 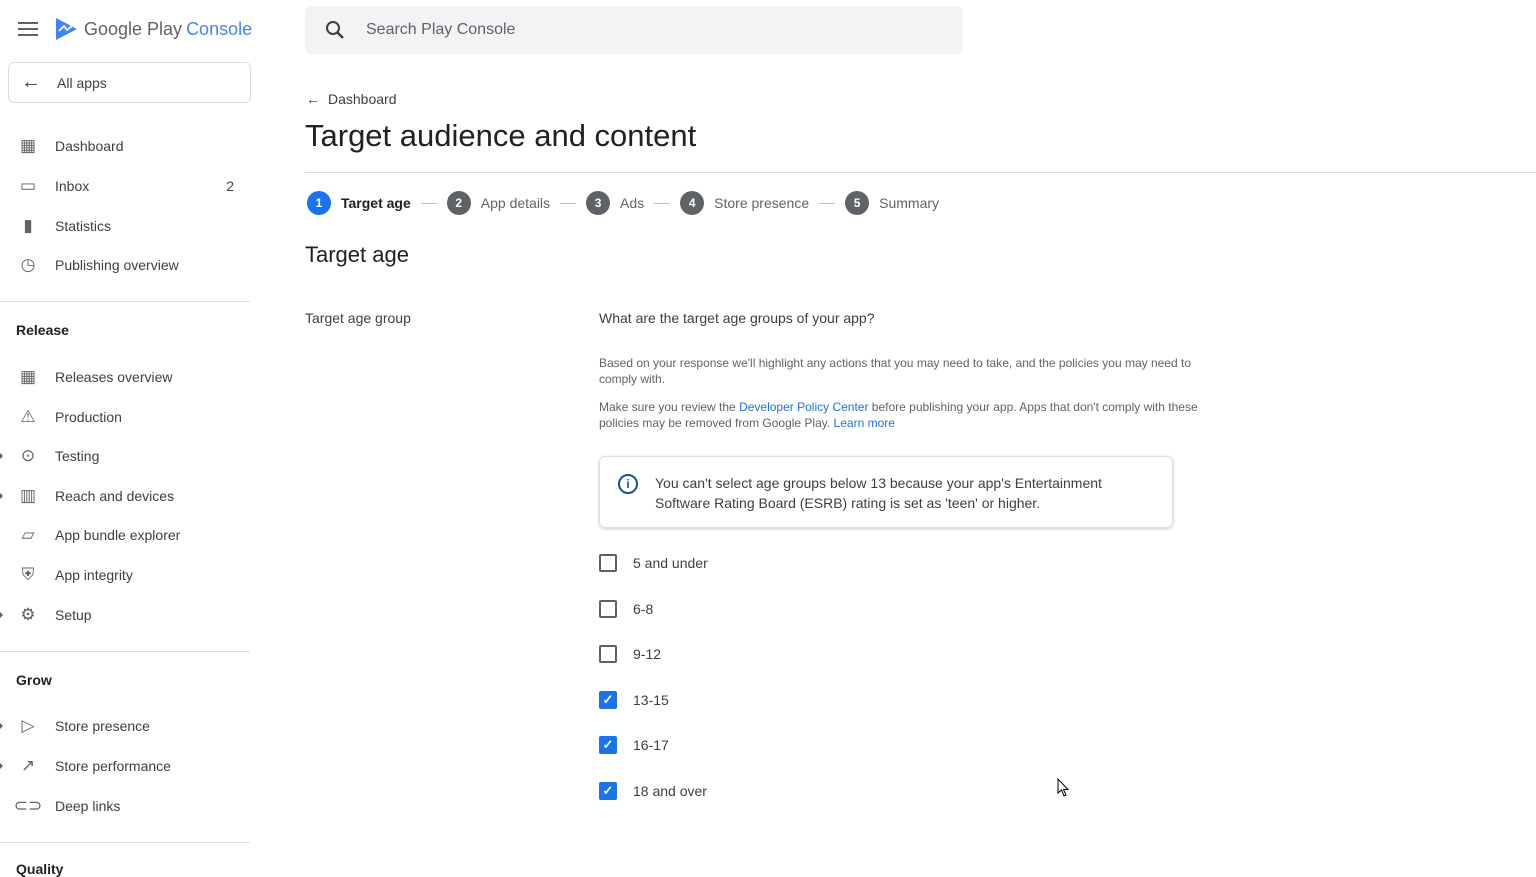 I want to click on sidebar-item-app-integrity: ⛨ App integrity, so click(x=125, y=575).